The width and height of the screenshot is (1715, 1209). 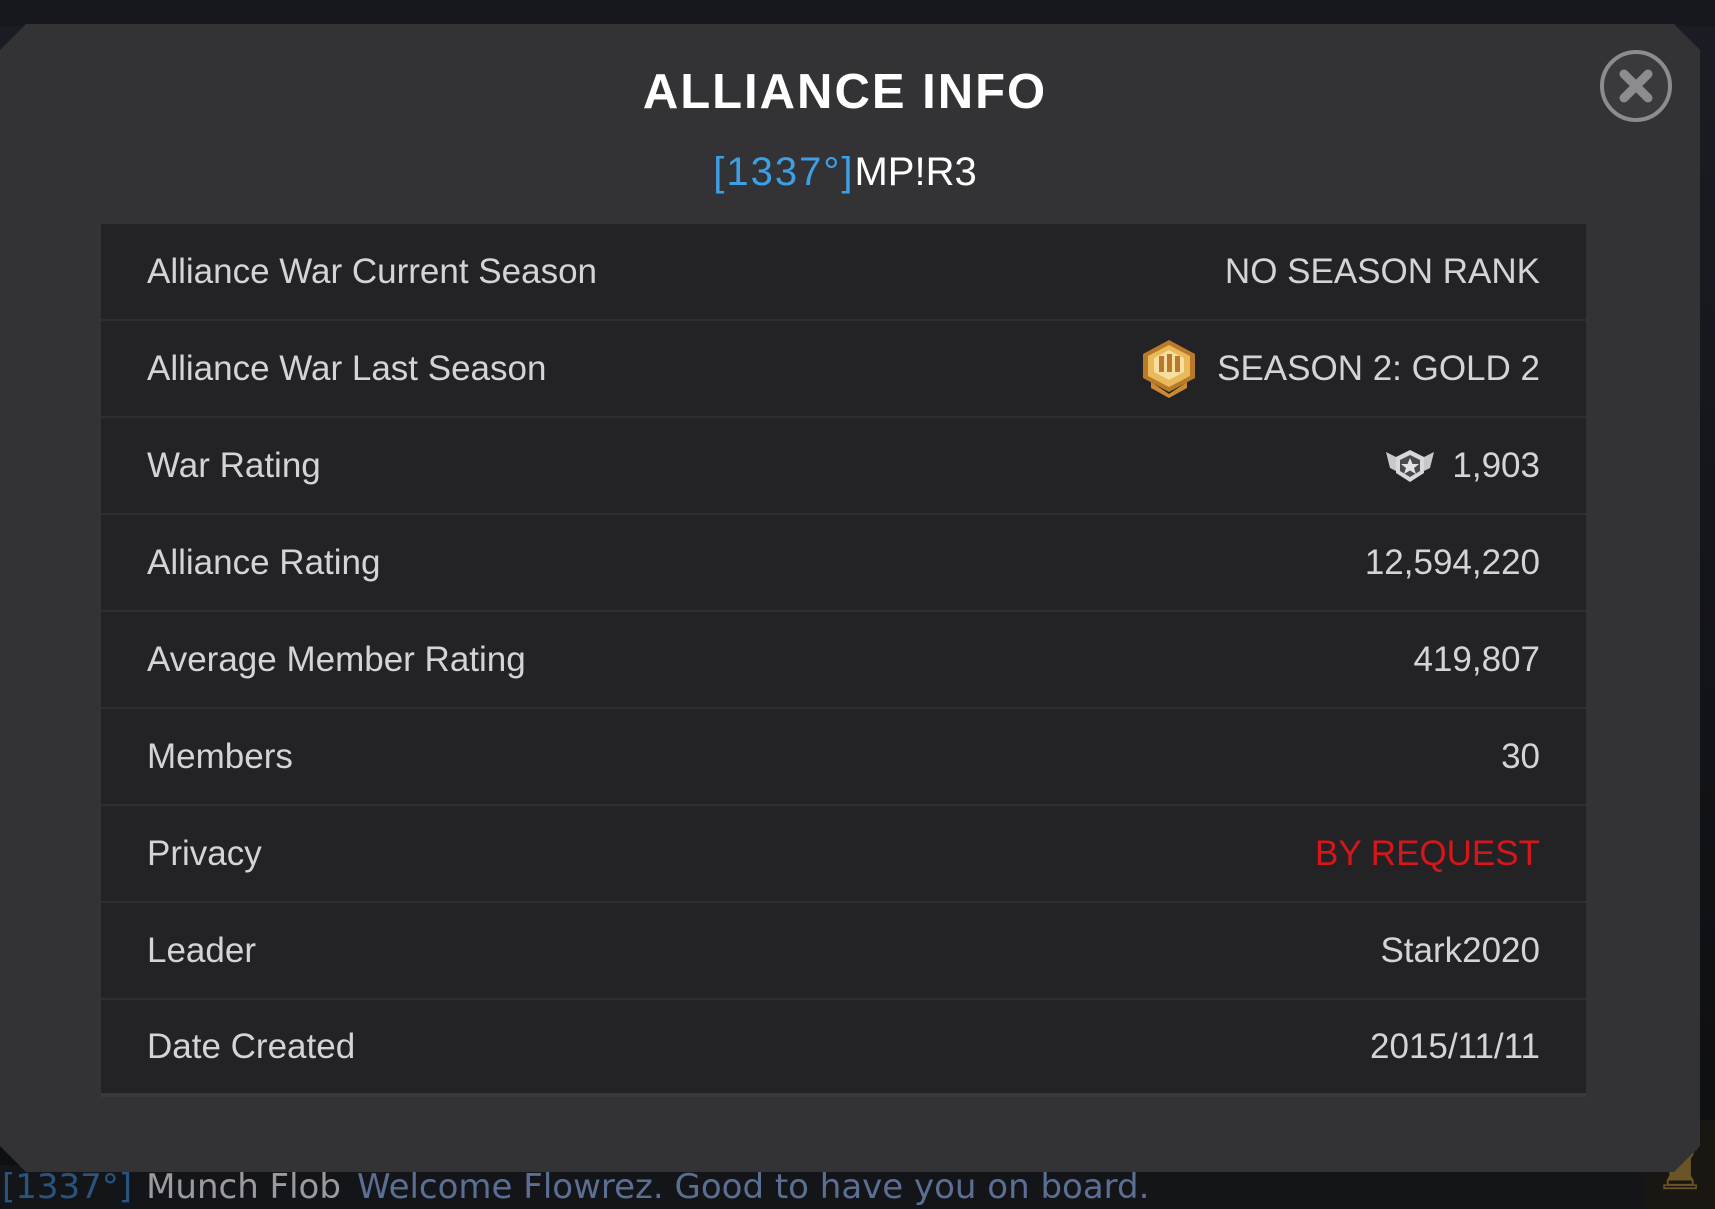 What do you see at coordinates (234, 465) in the screenshot?
I see `row-label: War Rating` at bounding box center [234, 465].